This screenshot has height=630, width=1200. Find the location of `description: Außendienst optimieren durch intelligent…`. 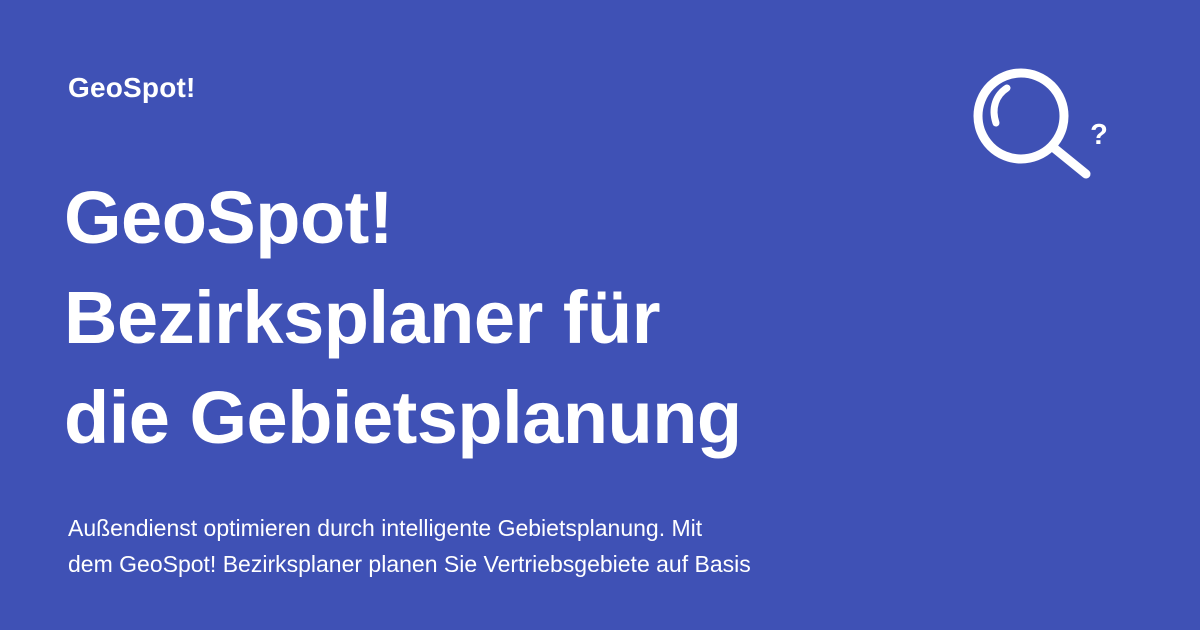

description: Außendienst optimieren durch intelligent… is located at coordinates (498, 546).